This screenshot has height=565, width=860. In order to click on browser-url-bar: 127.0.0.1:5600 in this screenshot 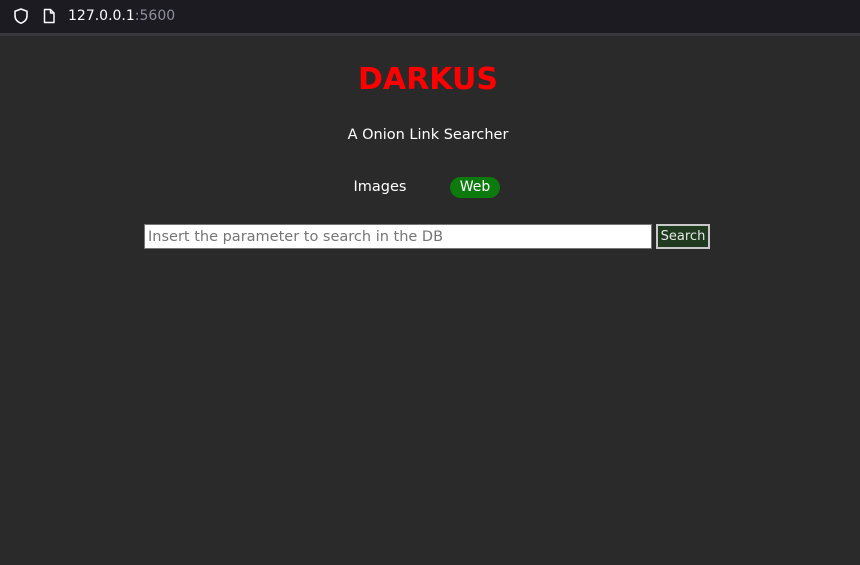, I will do `click(430, 16)`.